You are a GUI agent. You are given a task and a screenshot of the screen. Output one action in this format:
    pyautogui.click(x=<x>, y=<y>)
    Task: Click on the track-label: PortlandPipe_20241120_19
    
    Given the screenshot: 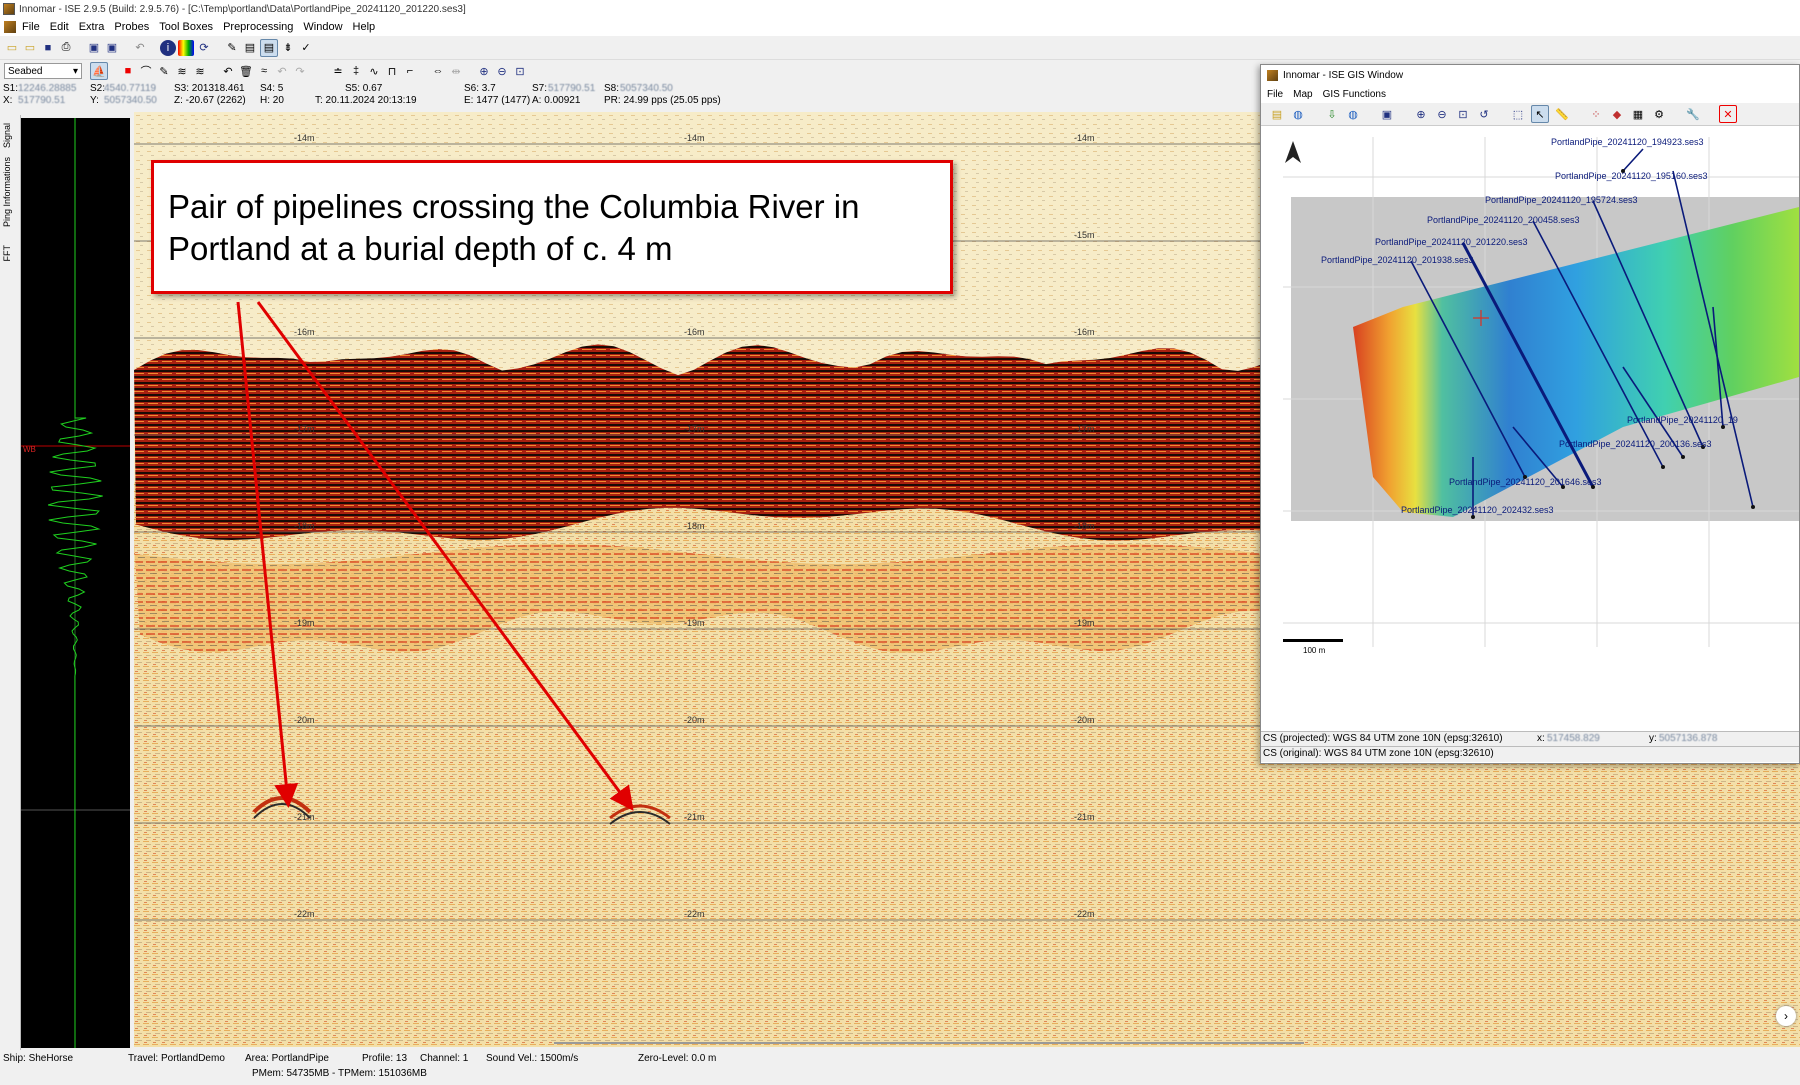 What is the action you would take?
    pyautogui.click(x=1682, y=420)
    